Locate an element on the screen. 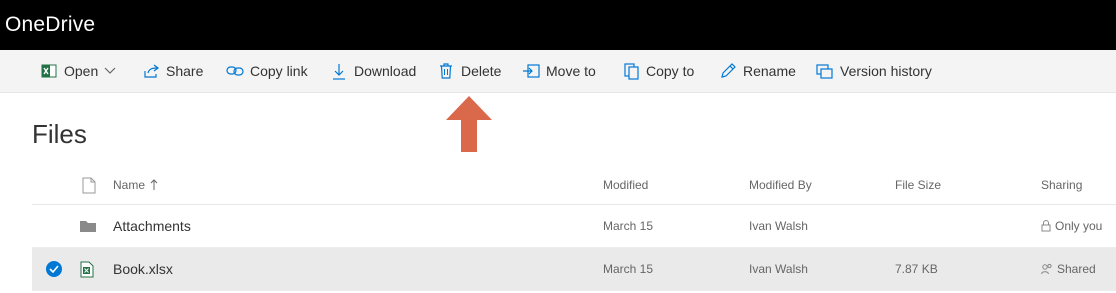 This screenshot has height=293, width=1116. move-icon is located at coordinates (531, 71).